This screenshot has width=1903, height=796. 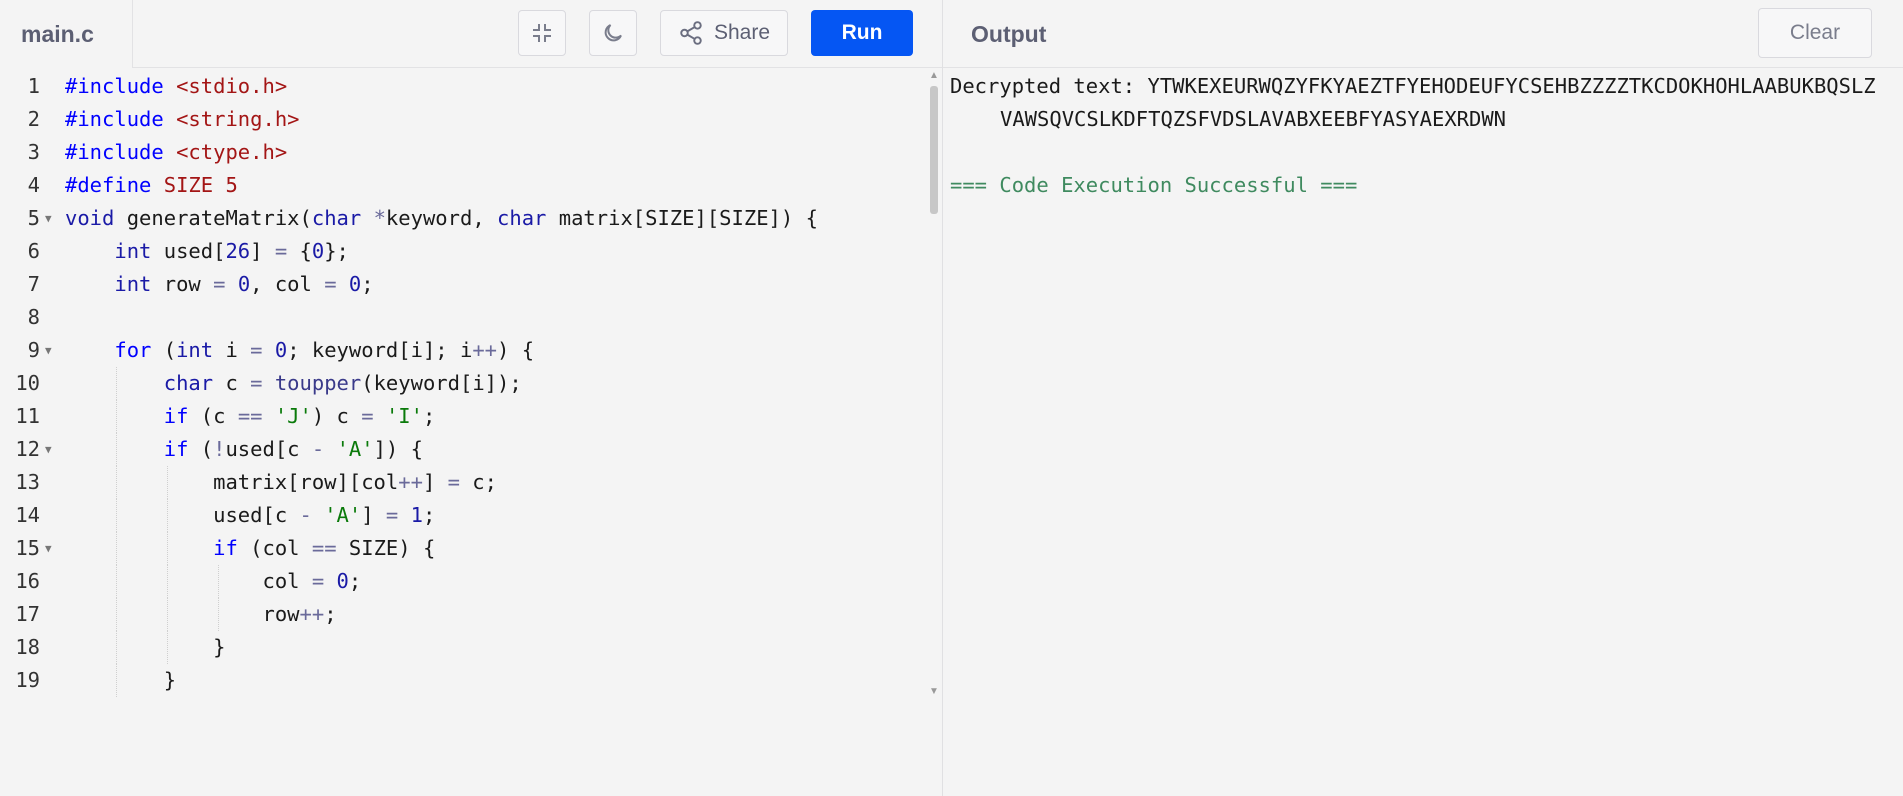 I want to click on code-line: 15 ▼ if (col == SIZE) {, so click(x=471, y=548).